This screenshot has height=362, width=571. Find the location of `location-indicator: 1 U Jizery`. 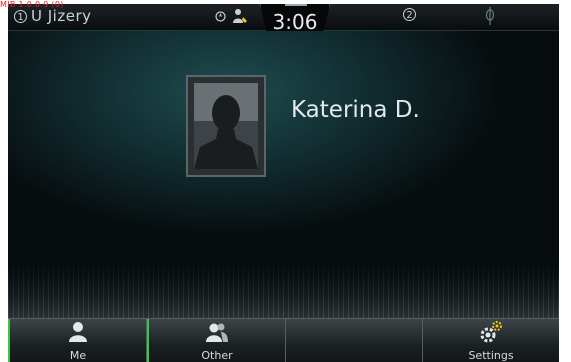

location-indicator: 1 U Jizery is located at coordinates (52, 16).